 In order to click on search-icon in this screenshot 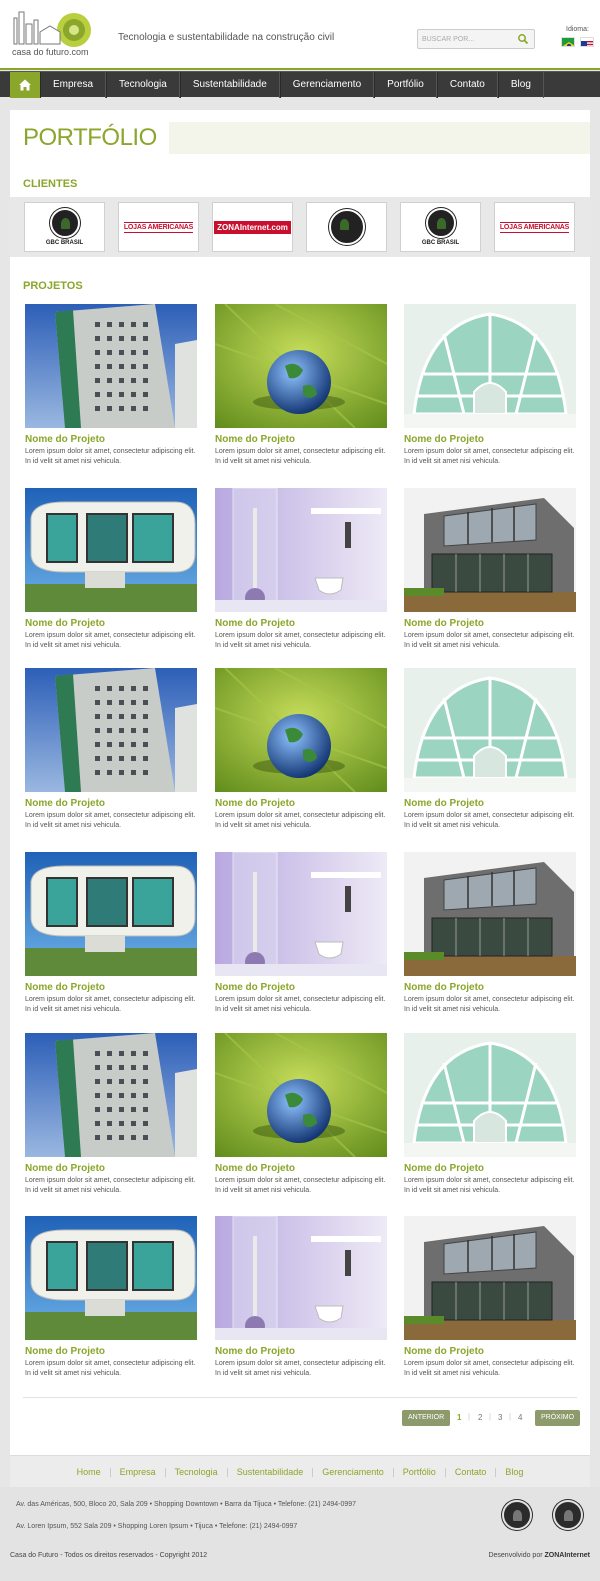, I will do `click(523, 39)`.